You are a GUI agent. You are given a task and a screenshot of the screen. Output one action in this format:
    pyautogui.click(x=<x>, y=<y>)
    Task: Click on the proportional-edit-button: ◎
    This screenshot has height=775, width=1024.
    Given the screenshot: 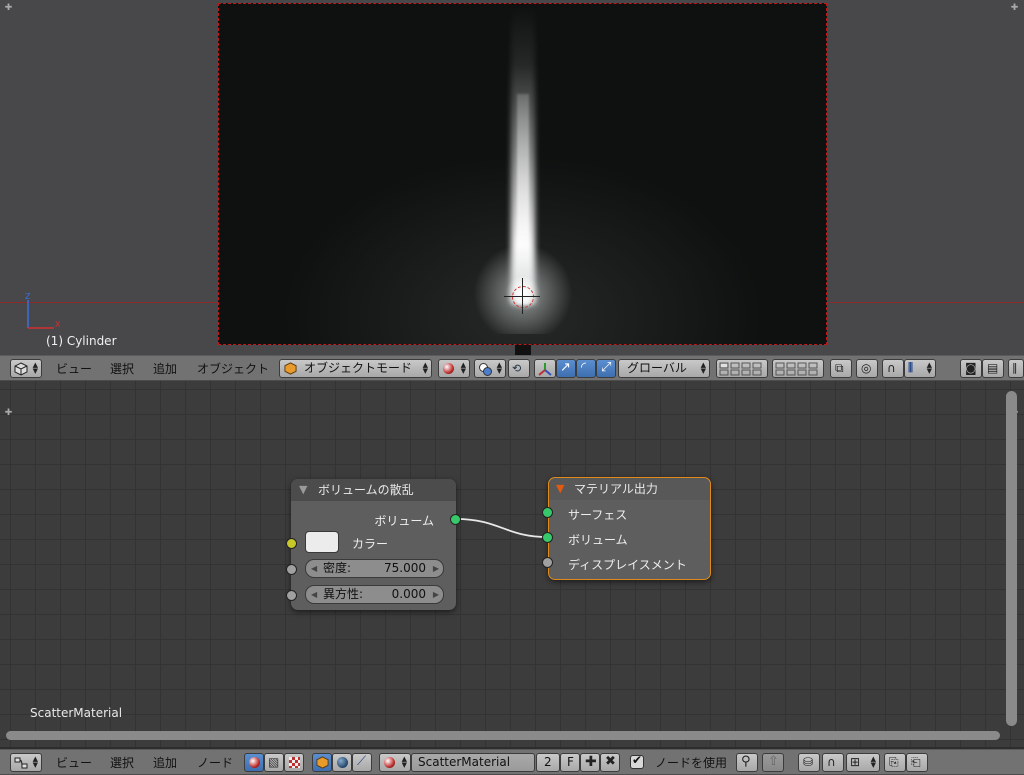 What is the action you would take?
    pyautogui.click(x=867, y=368)
    